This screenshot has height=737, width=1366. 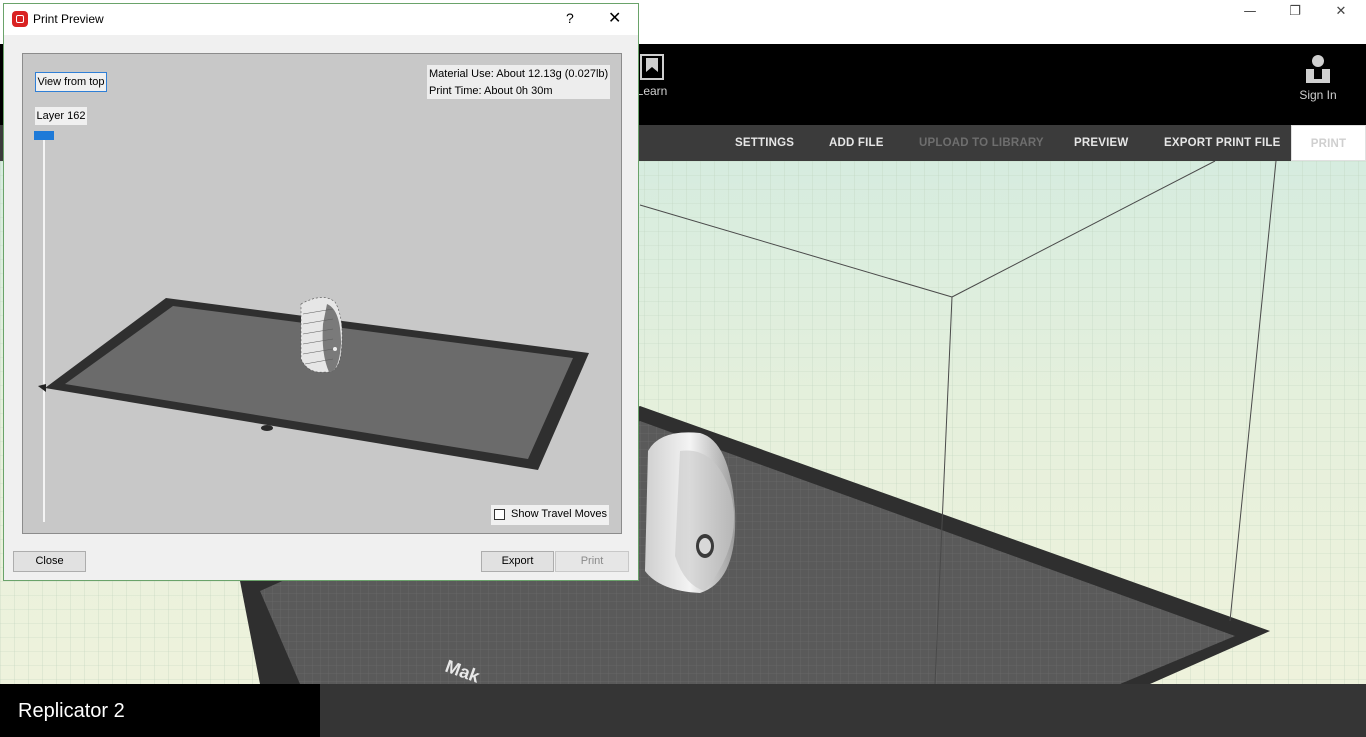 I want to click on restore-button: ❐, so click(x=1295, y=11).